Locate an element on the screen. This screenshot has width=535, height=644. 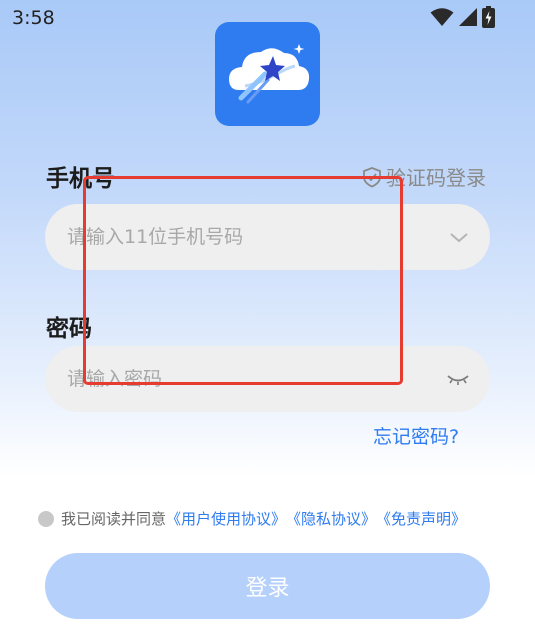
password-label: 密码 is located at coordinates (69, 329).